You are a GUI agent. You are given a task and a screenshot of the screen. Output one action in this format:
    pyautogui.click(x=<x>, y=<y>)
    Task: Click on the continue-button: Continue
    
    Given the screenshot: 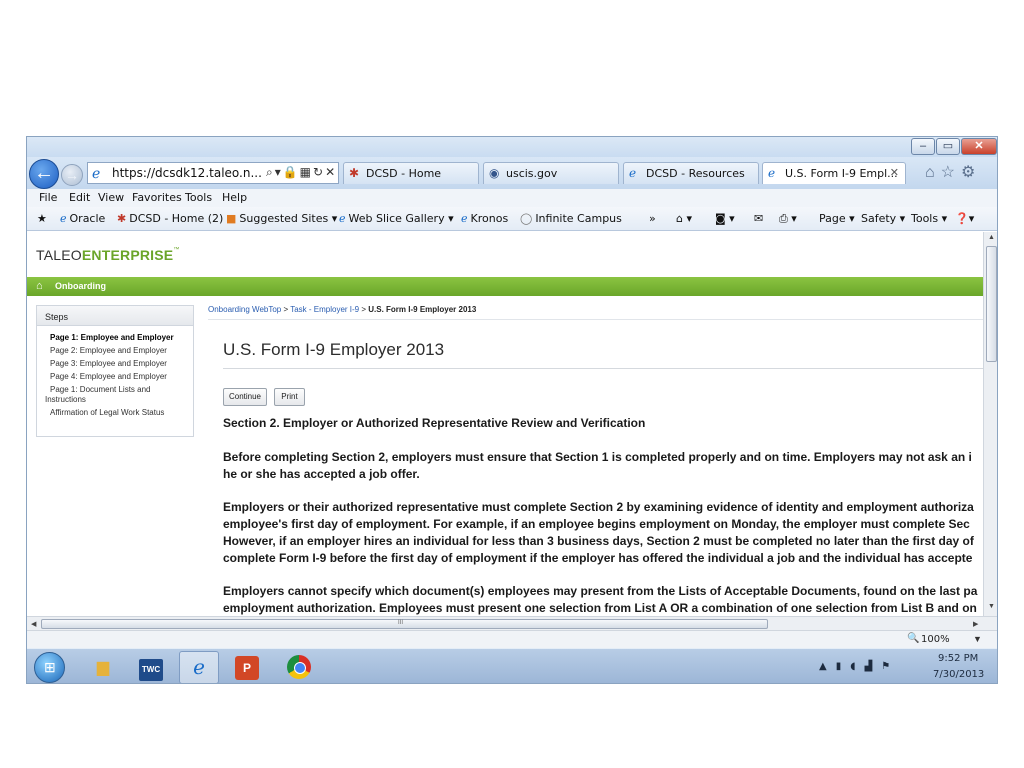 What is the action you would take?
    pyautogui.click(x=245, y=397)
    